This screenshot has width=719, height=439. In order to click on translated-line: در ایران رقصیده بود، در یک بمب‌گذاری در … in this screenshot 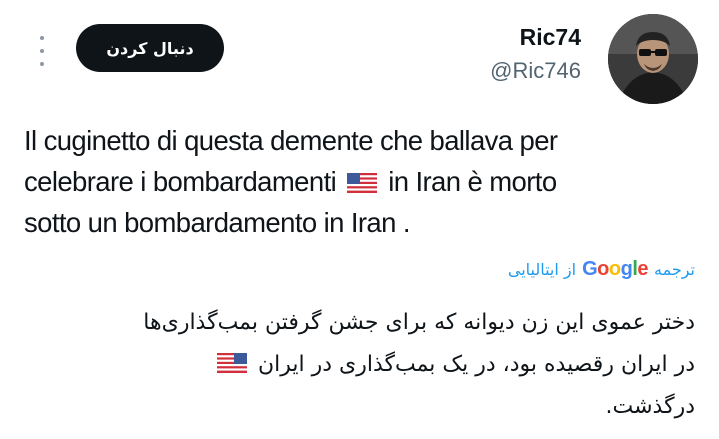, I will do `click(355, 365)`.